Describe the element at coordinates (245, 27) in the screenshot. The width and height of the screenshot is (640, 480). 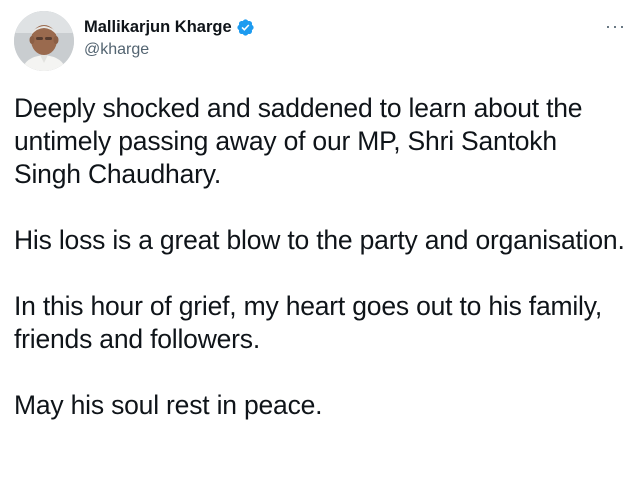
I see `verified-badge-icon` at that location.